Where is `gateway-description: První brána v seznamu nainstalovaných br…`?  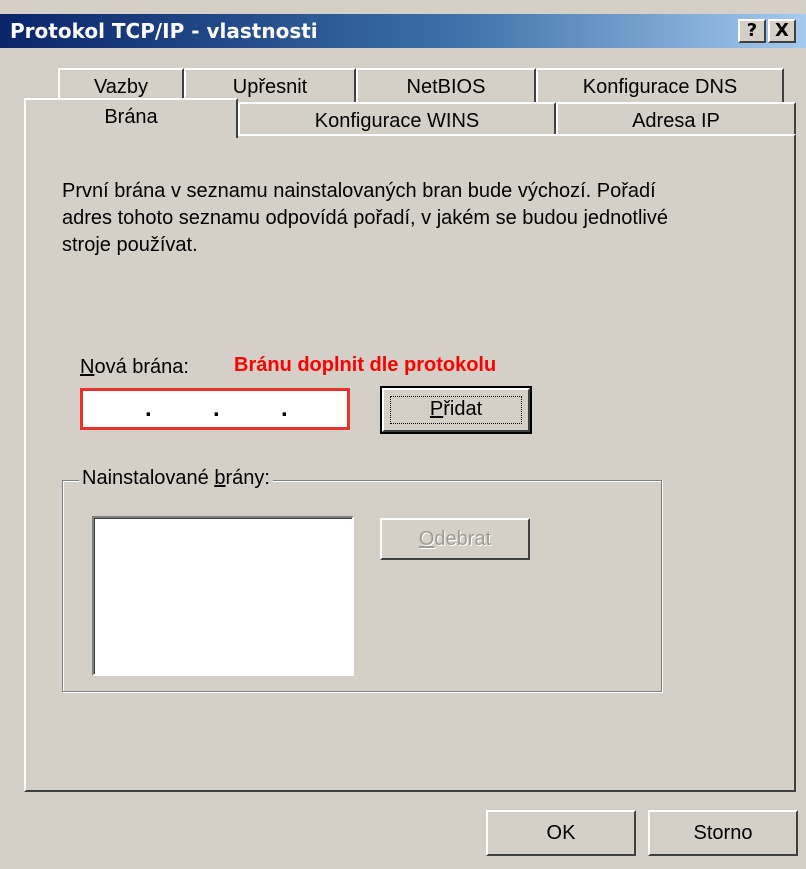
gateway-description: První brána v seznamu nainstalovaných br… is located at coordinates (365, 218).